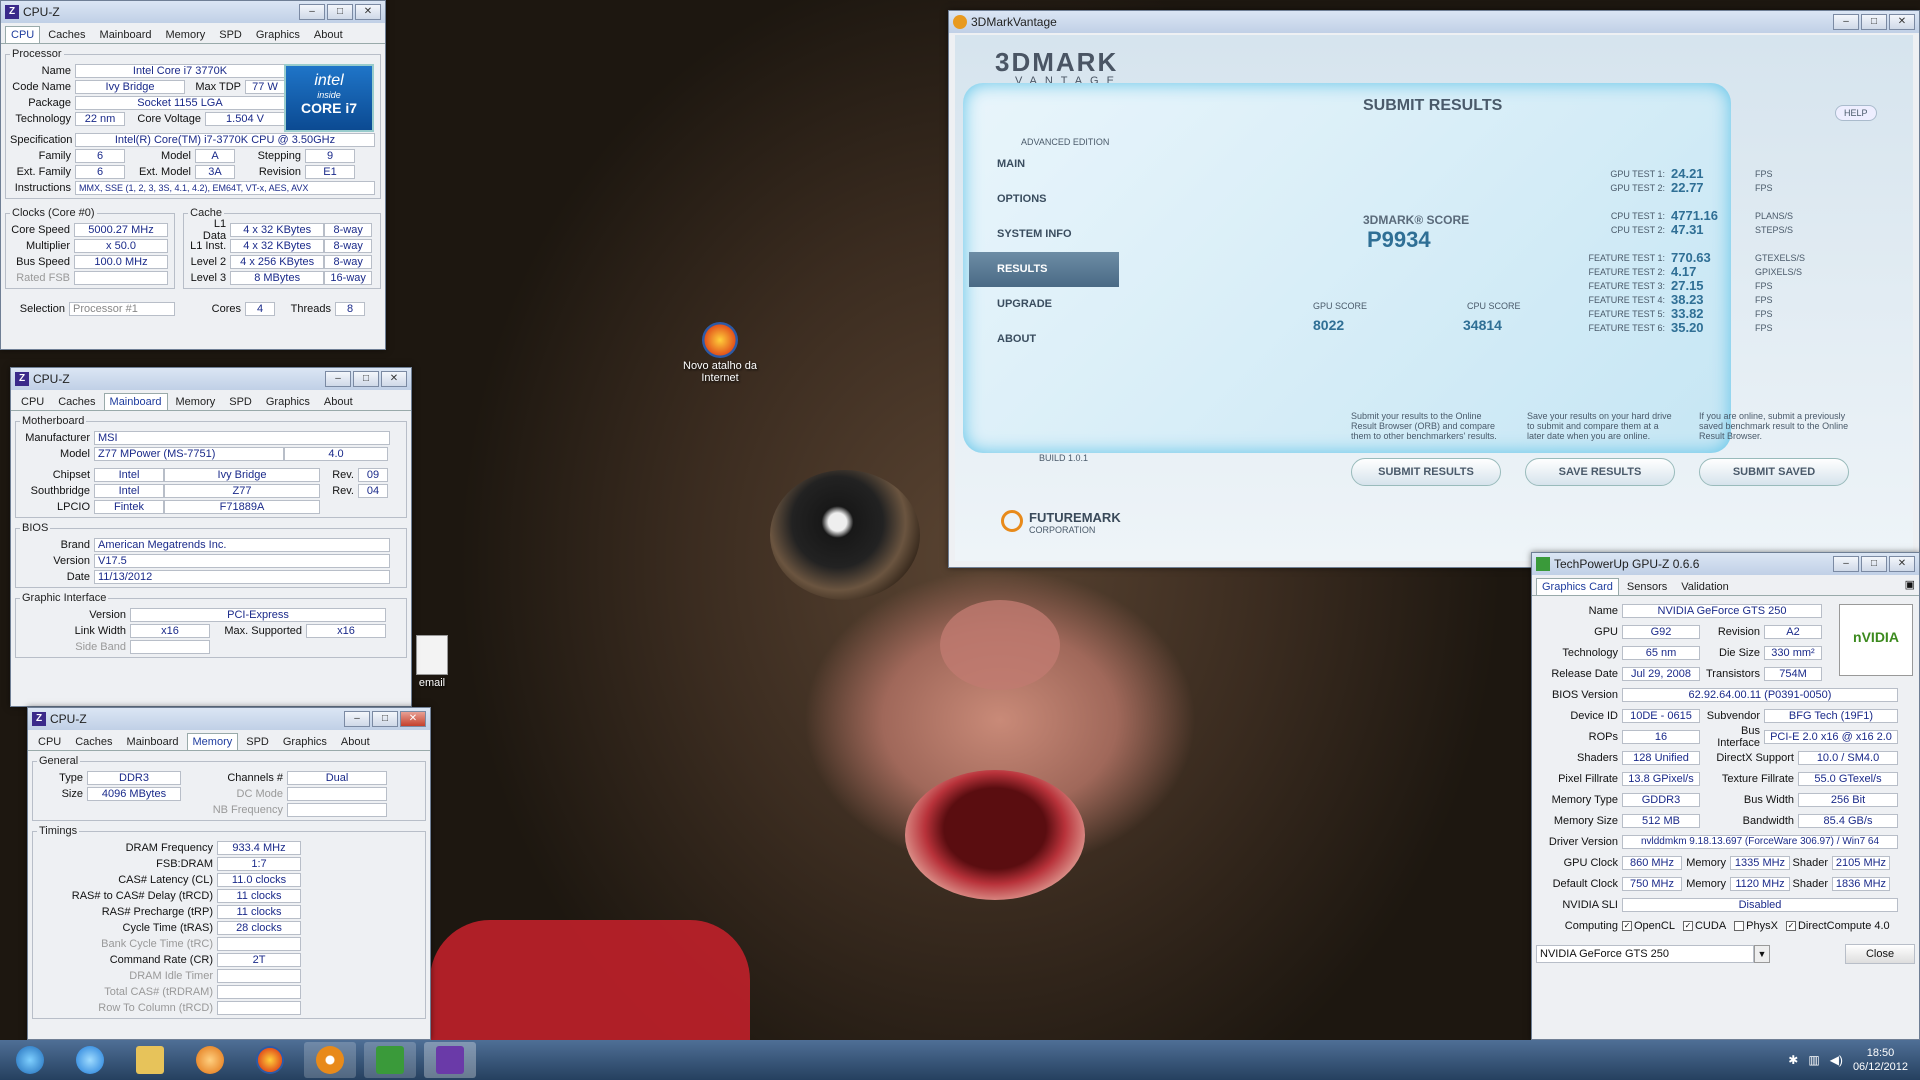  I want to click on group-legend: Graphic Interface, so click(64, 598).